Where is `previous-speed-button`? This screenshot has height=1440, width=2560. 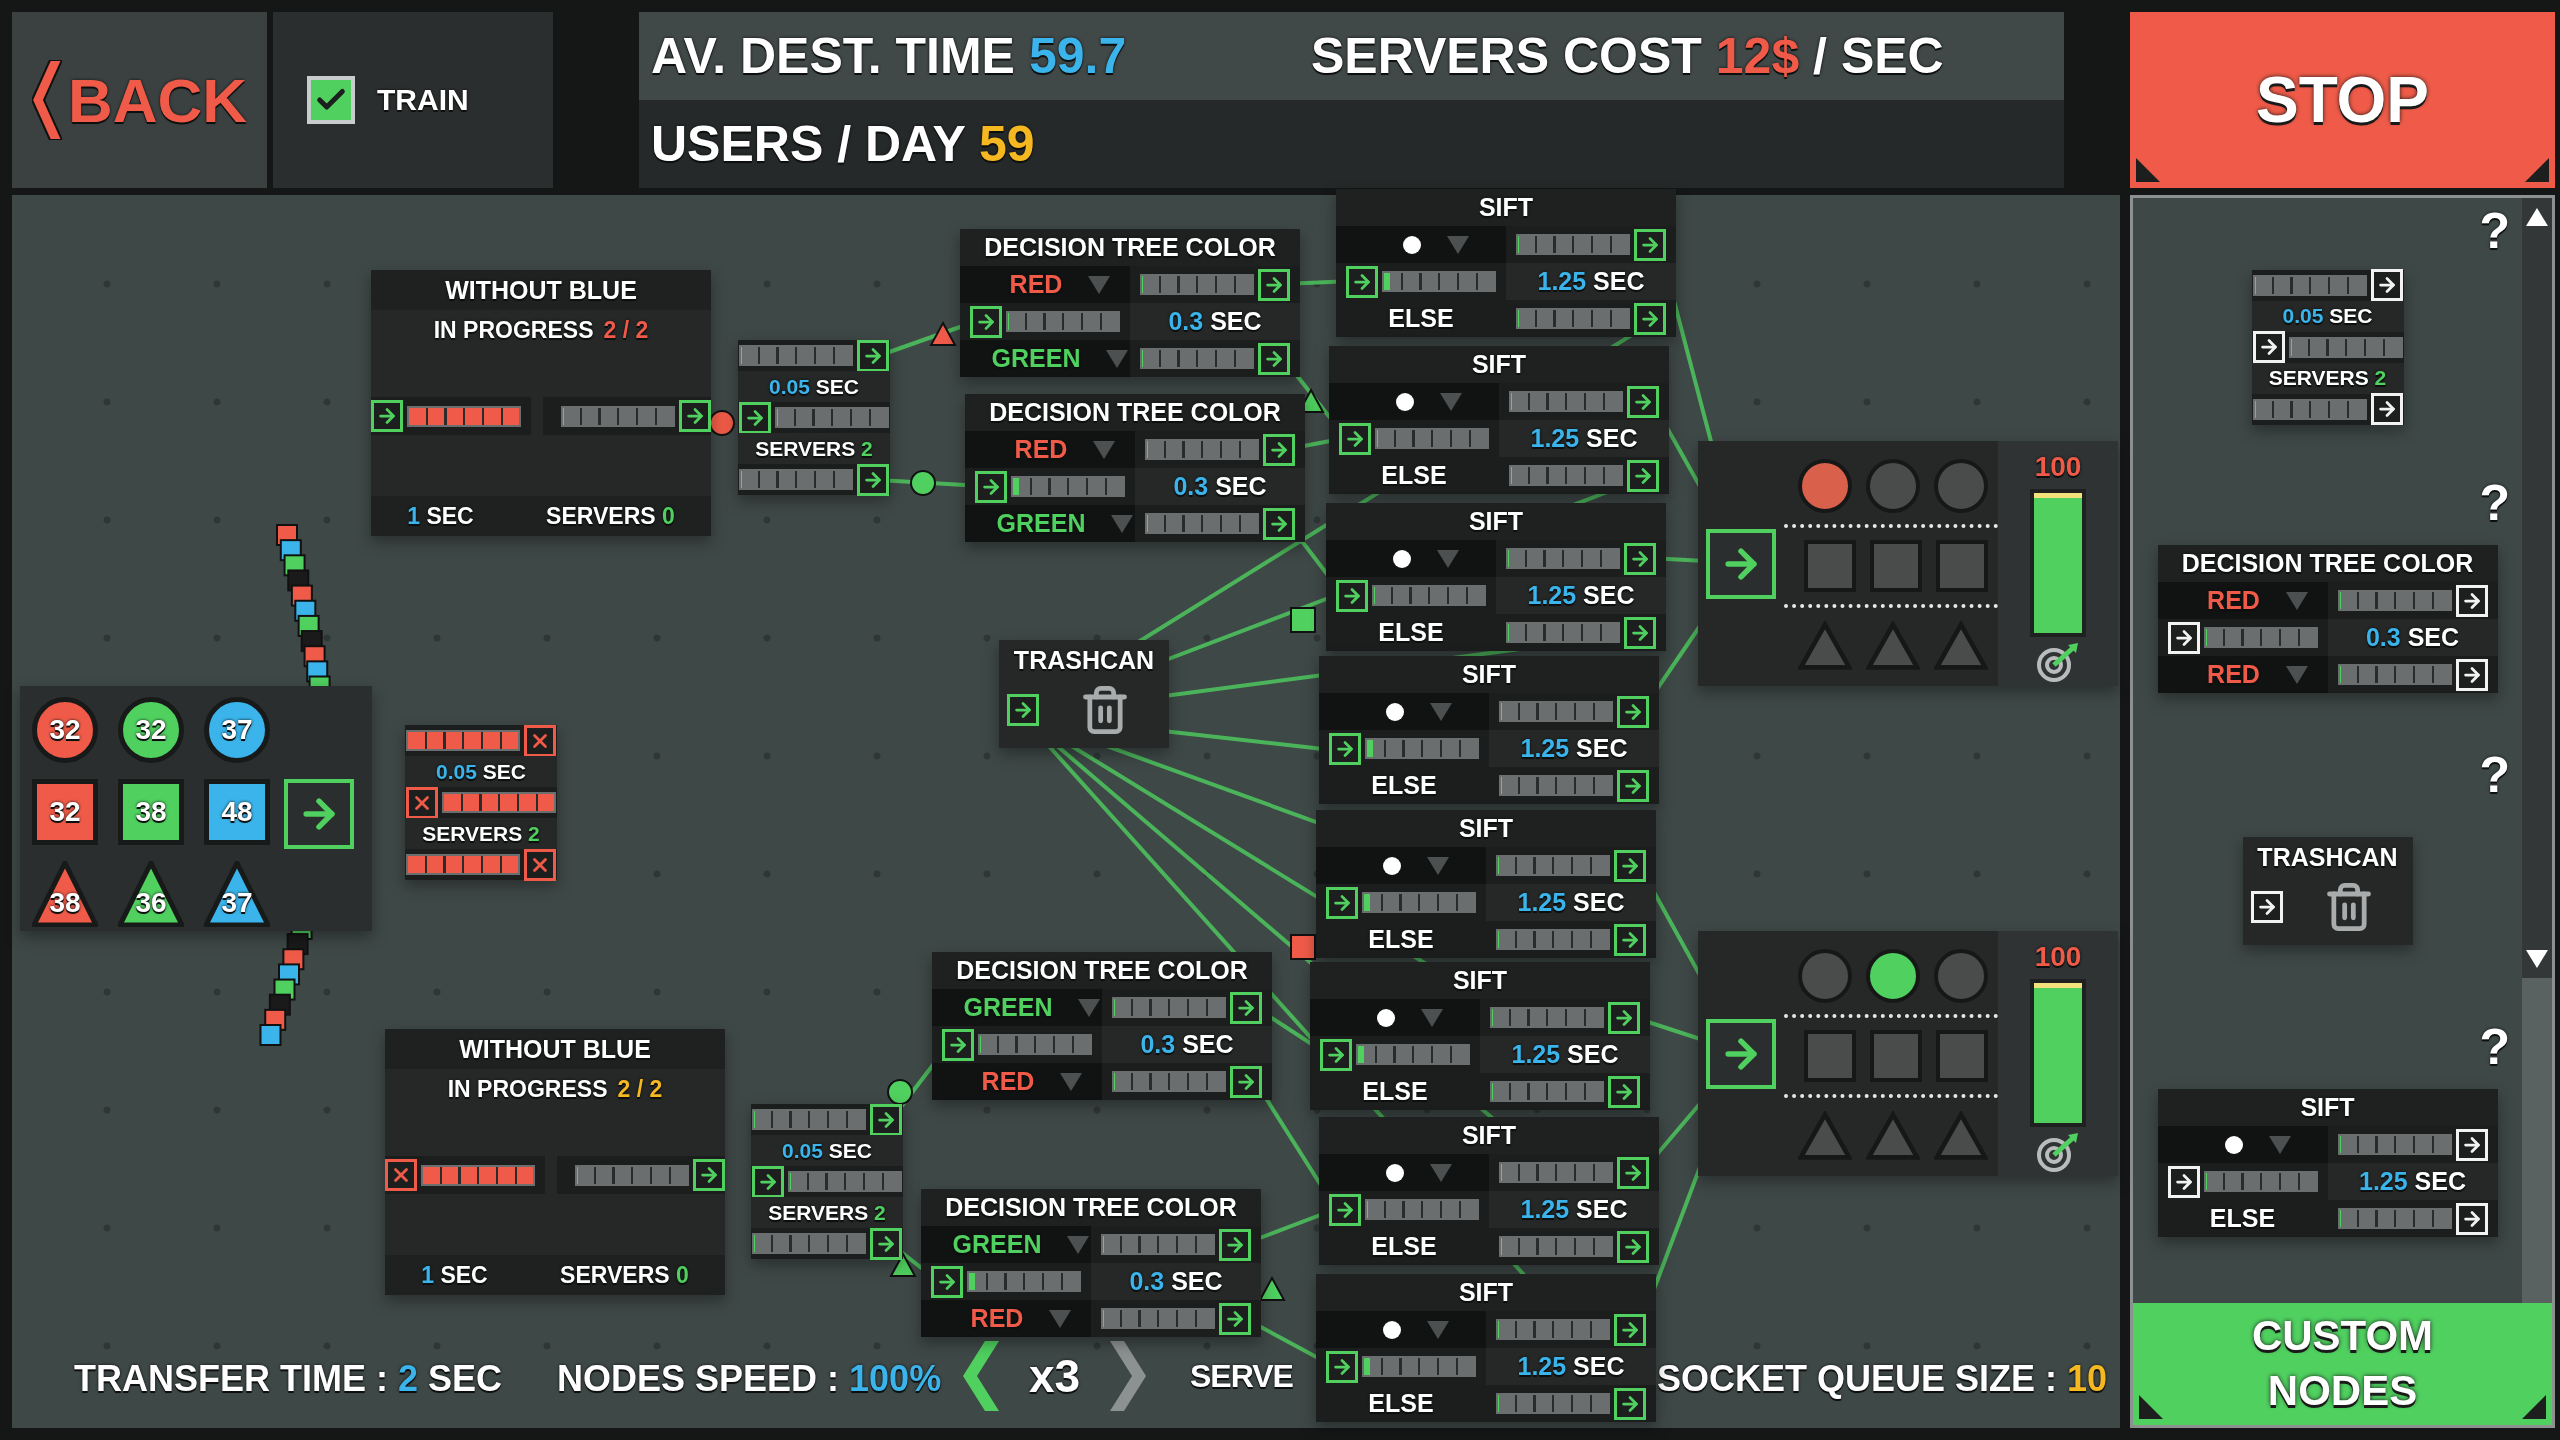 previous-speed-button is located at coordinates (981, 1376).